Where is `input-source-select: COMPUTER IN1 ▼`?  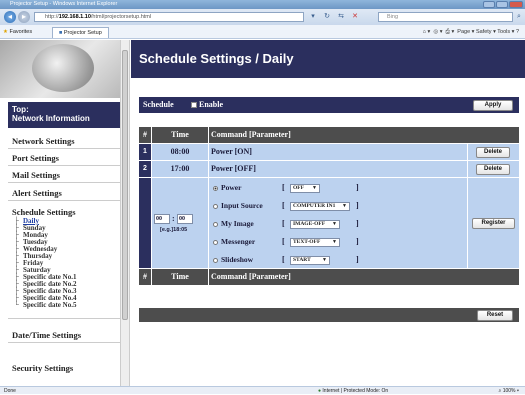
input-source-select: COMPUTER IN1 ▼ is located at coordinates (320, 206).